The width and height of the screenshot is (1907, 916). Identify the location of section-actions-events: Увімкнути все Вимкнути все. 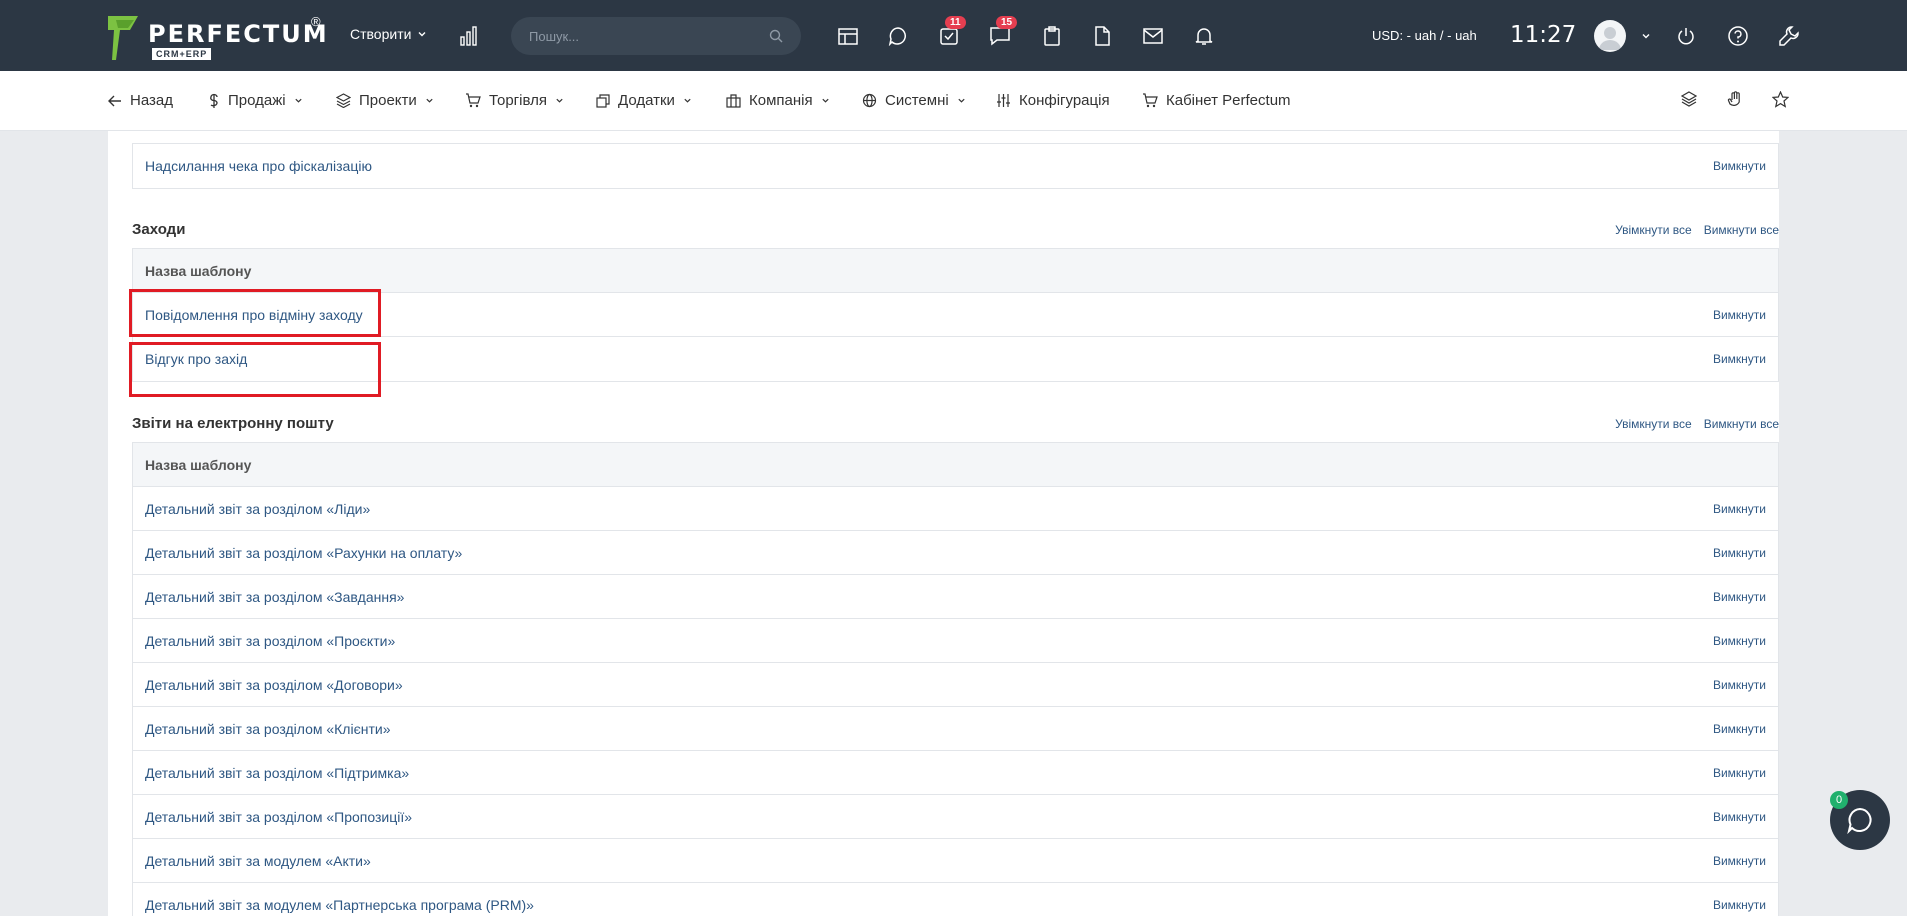
(1697, 230).